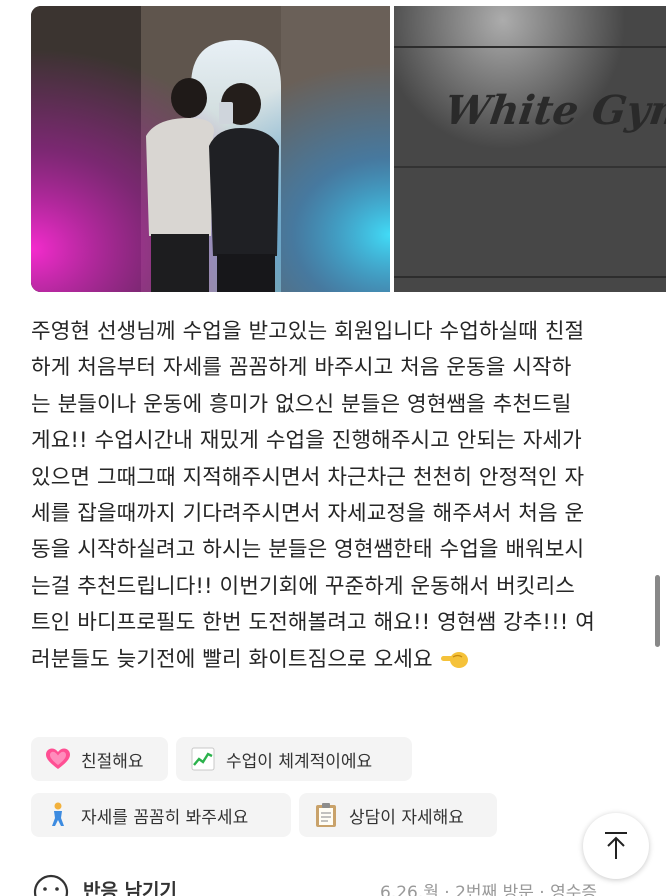 The height and width of the screenshot is (896, 666). I want to click on tag-posture: 자세를 꼼꼼히 봐주세요, so click(161, 815).